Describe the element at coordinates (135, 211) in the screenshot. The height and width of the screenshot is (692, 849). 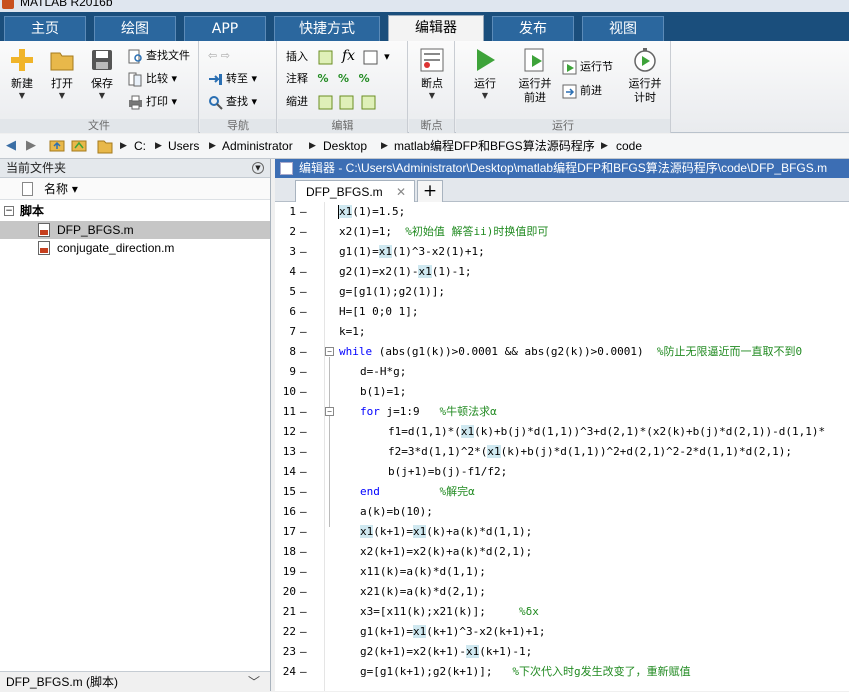
I see `scripts-section: − 脚本` at that location.